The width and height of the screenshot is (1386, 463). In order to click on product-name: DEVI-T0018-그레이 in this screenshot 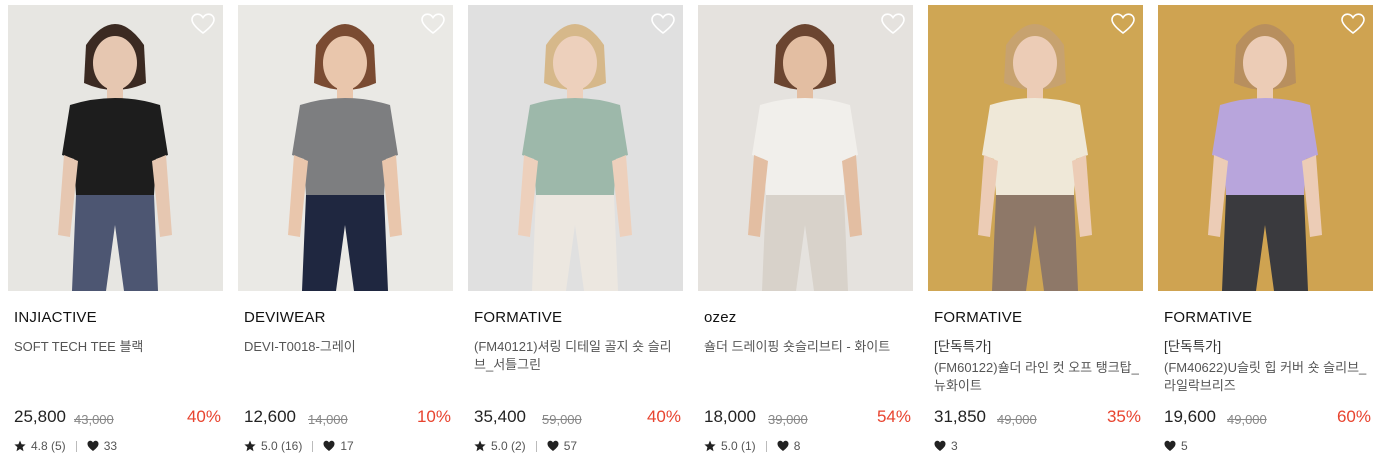, I will do `click(346, 347)`.